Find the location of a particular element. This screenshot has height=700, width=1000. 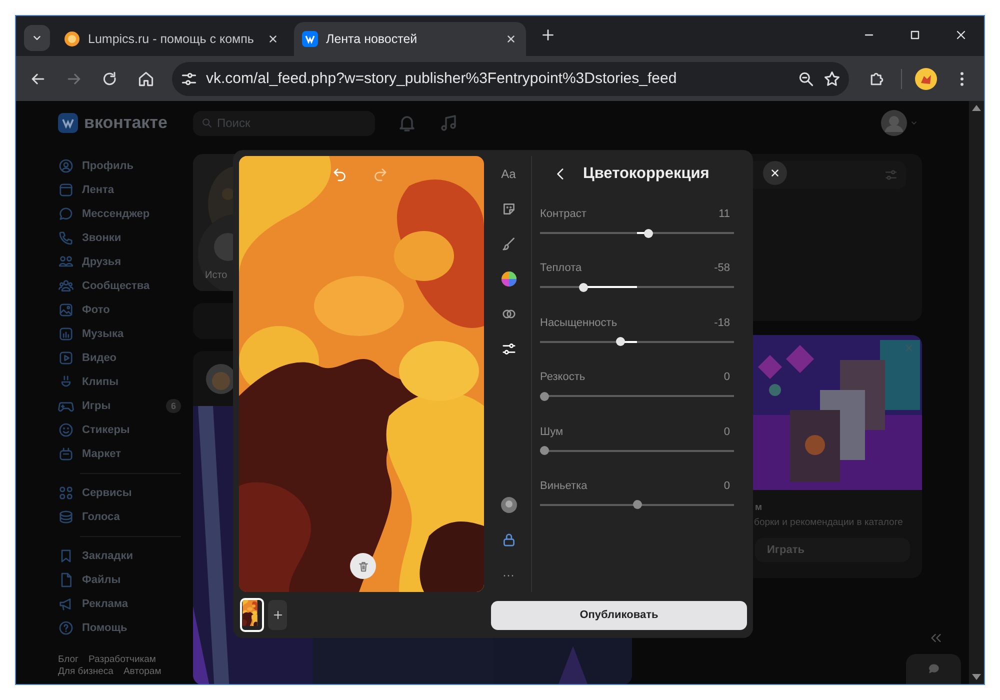

chat-bubble-icon is located at coordinates (933, 669).